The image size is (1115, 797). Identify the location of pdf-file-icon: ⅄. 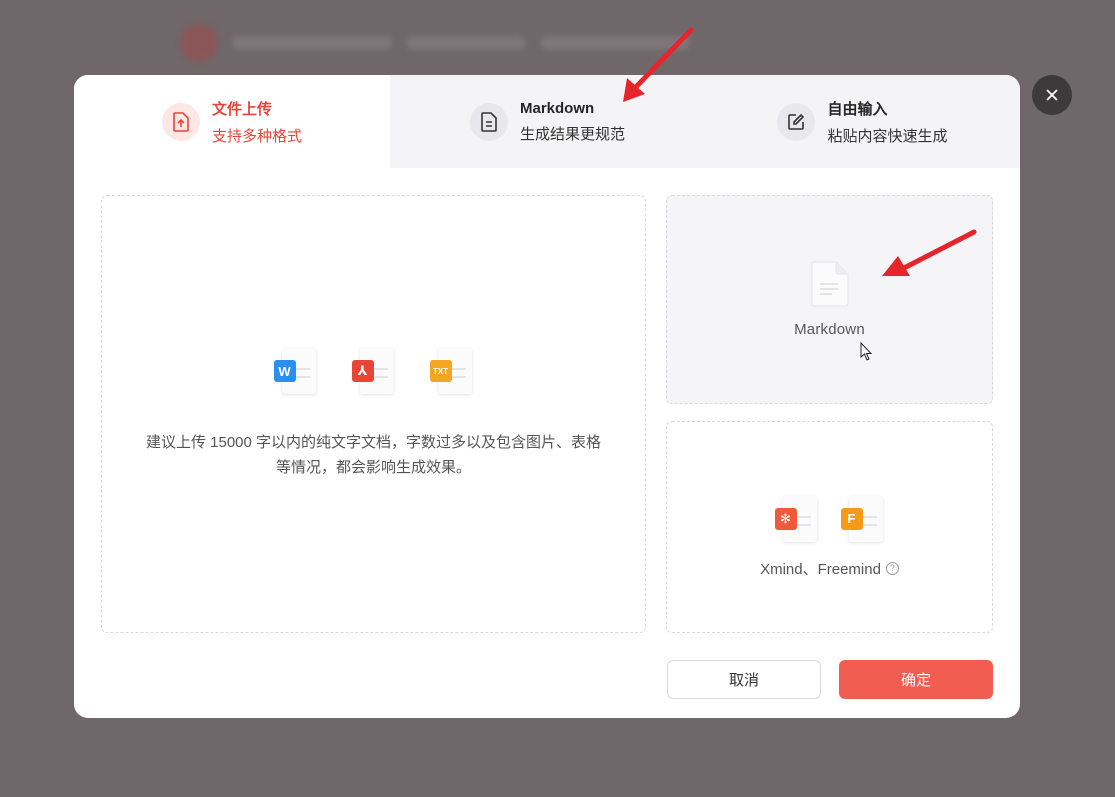
(373, 372).